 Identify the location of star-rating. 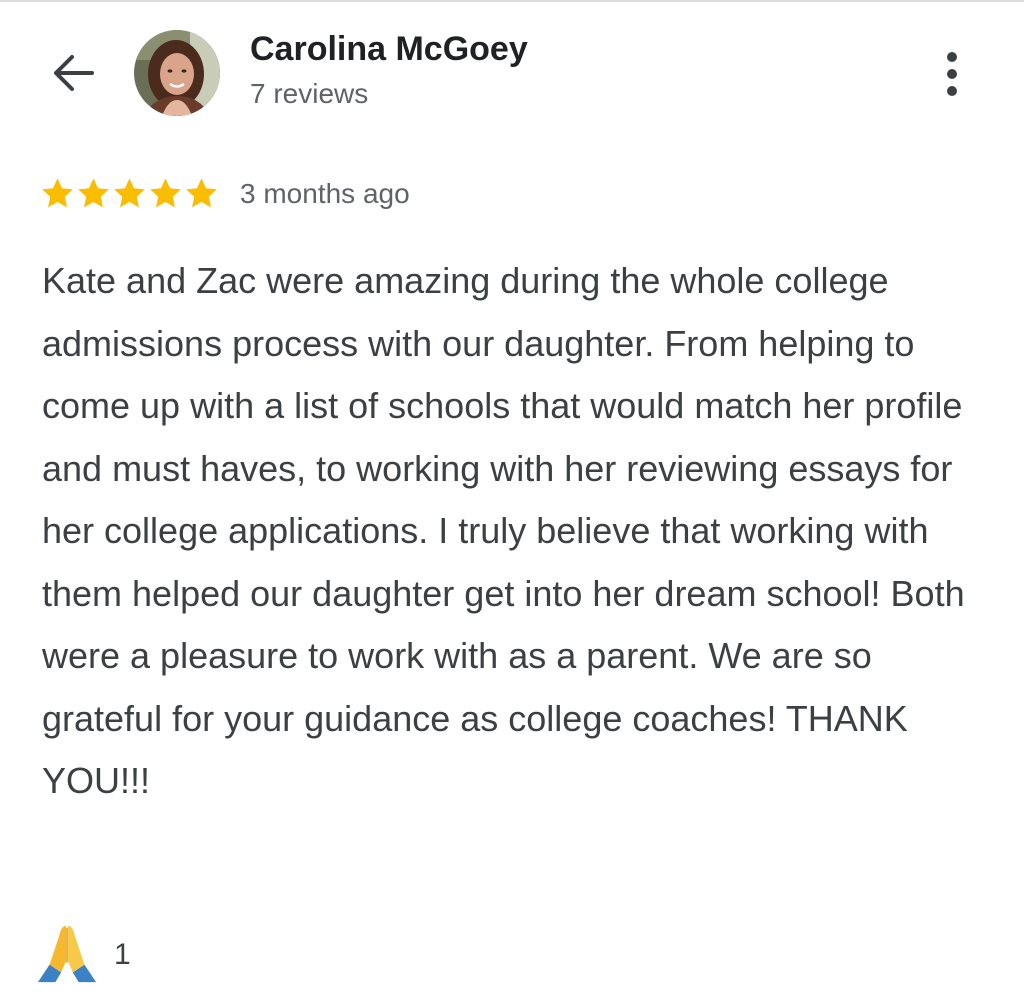
(129, 193).